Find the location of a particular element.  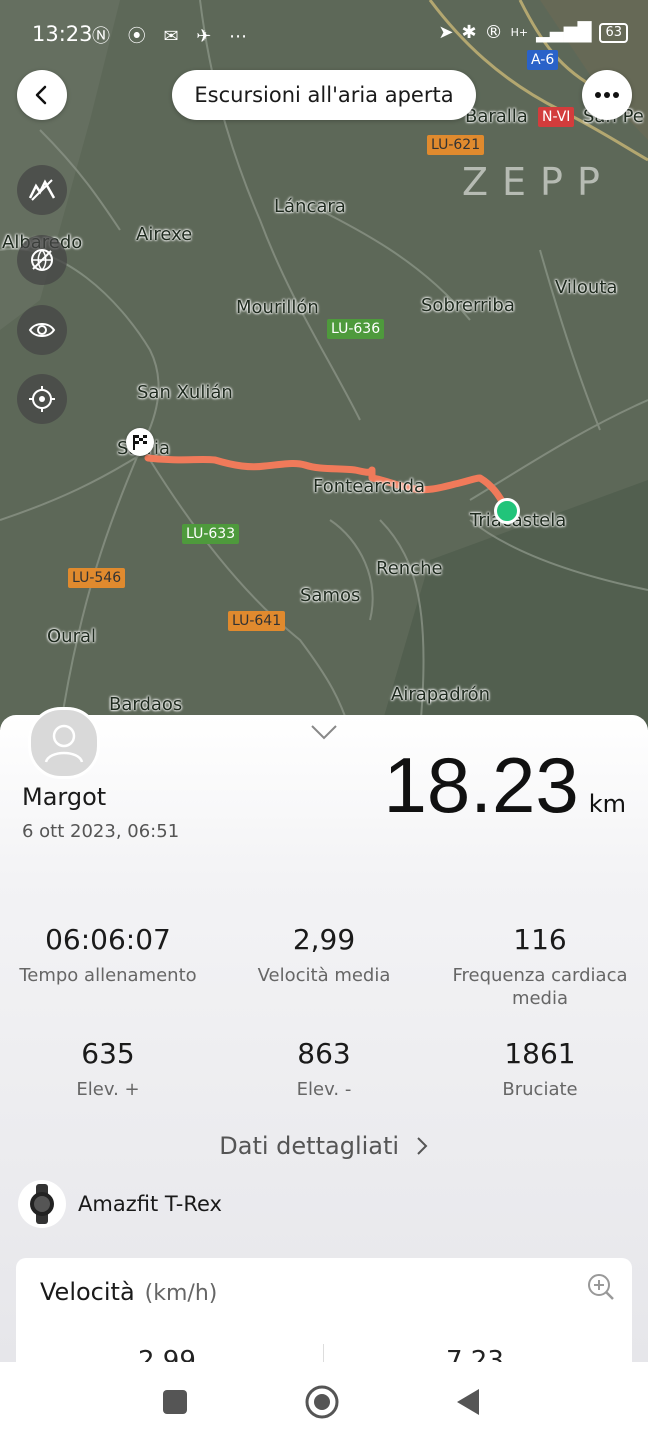

road-shield: N-VI is located at coordinates (556, 117).